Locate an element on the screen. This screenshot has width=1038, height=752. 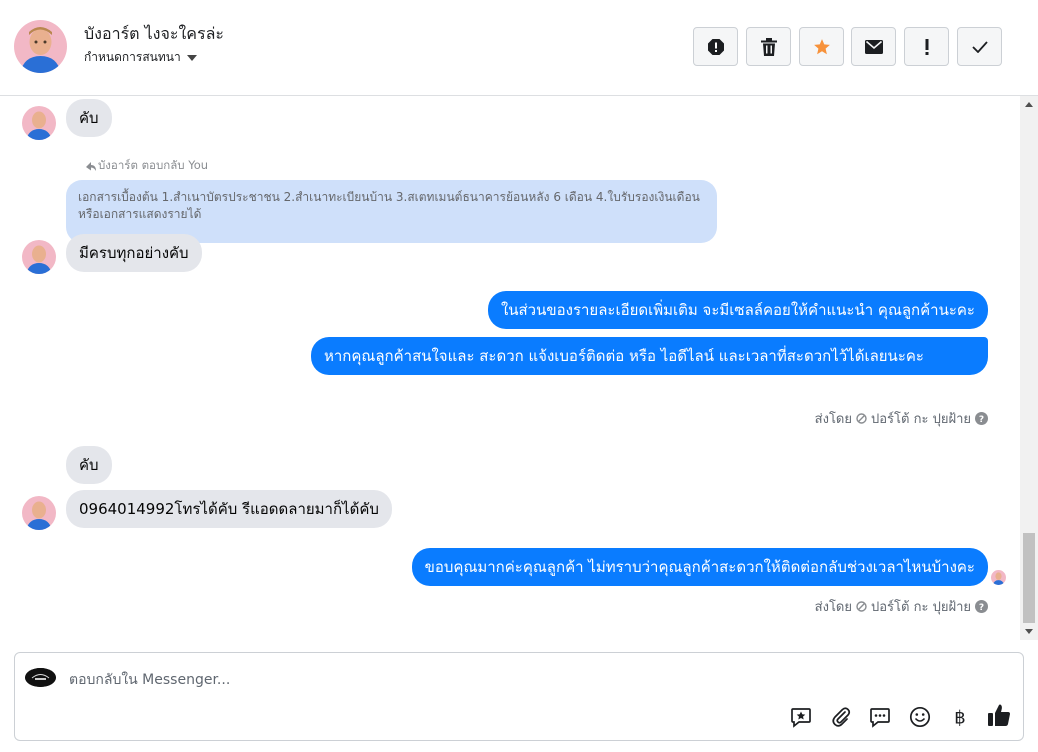
caret-down-icon is located at coordinates (191, 57).